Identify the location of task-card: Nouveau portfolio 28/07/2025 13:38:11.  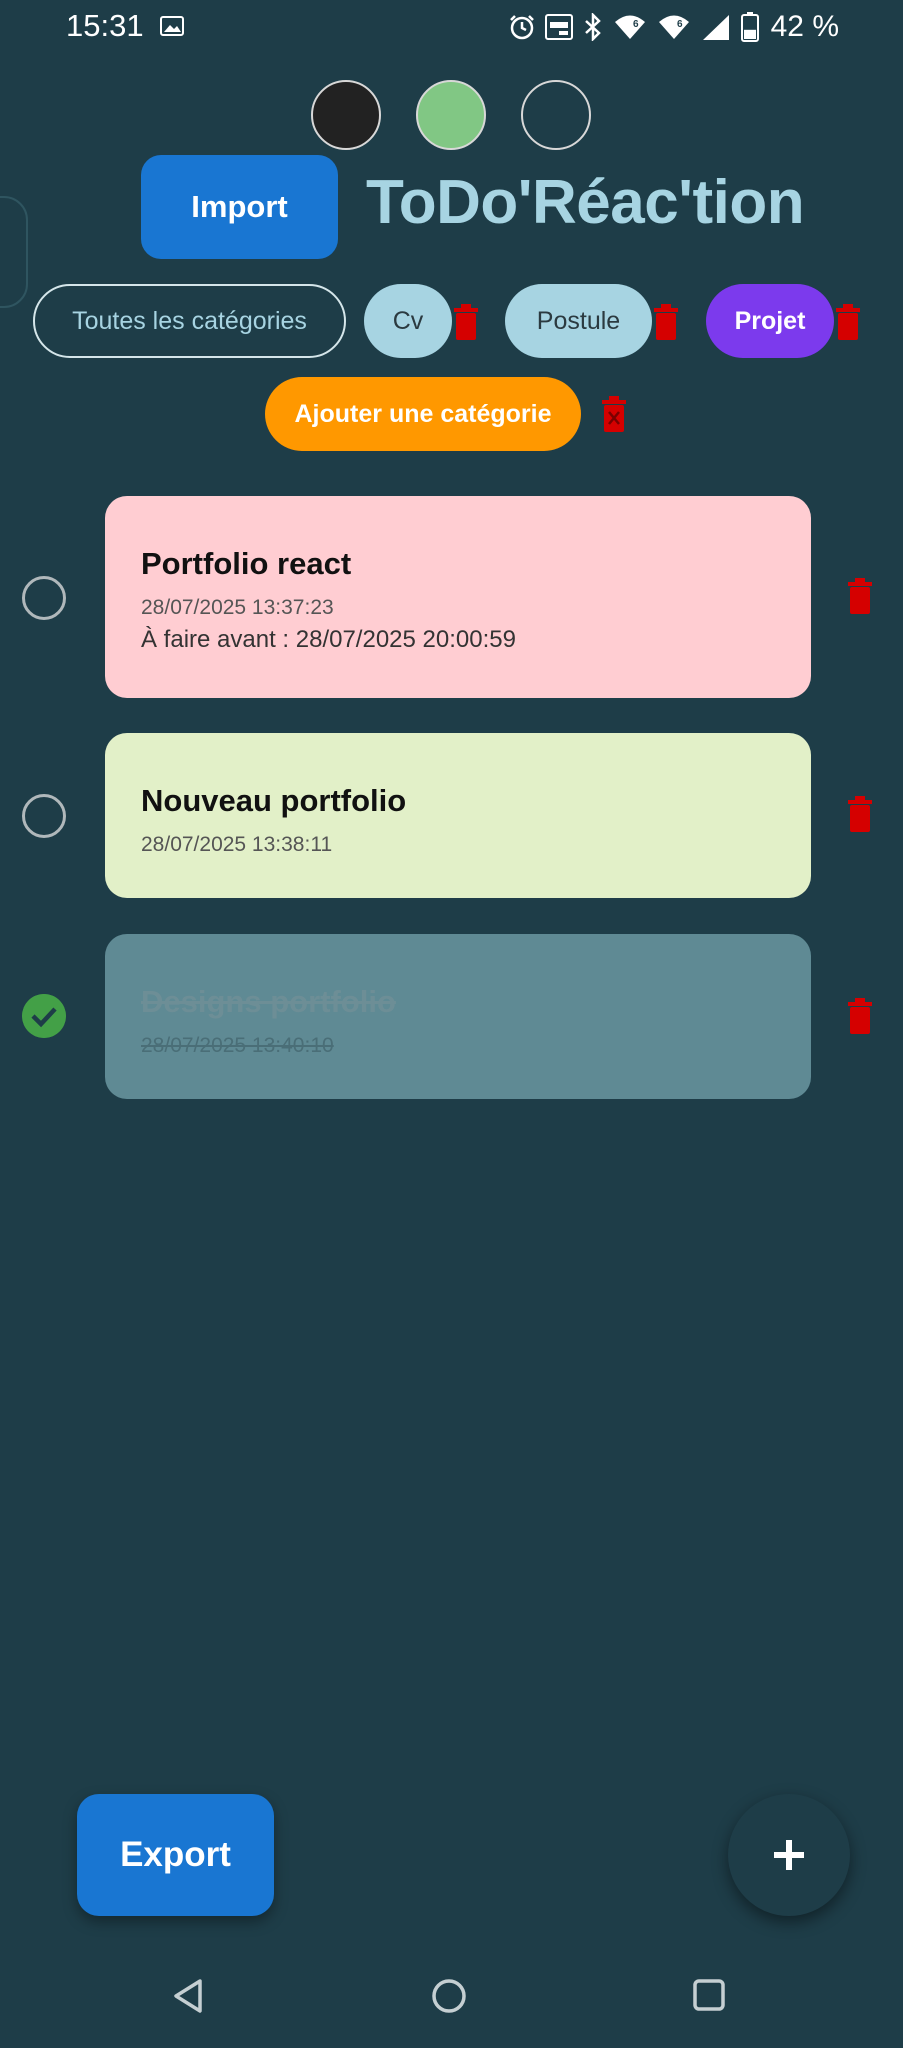
(458, 815).